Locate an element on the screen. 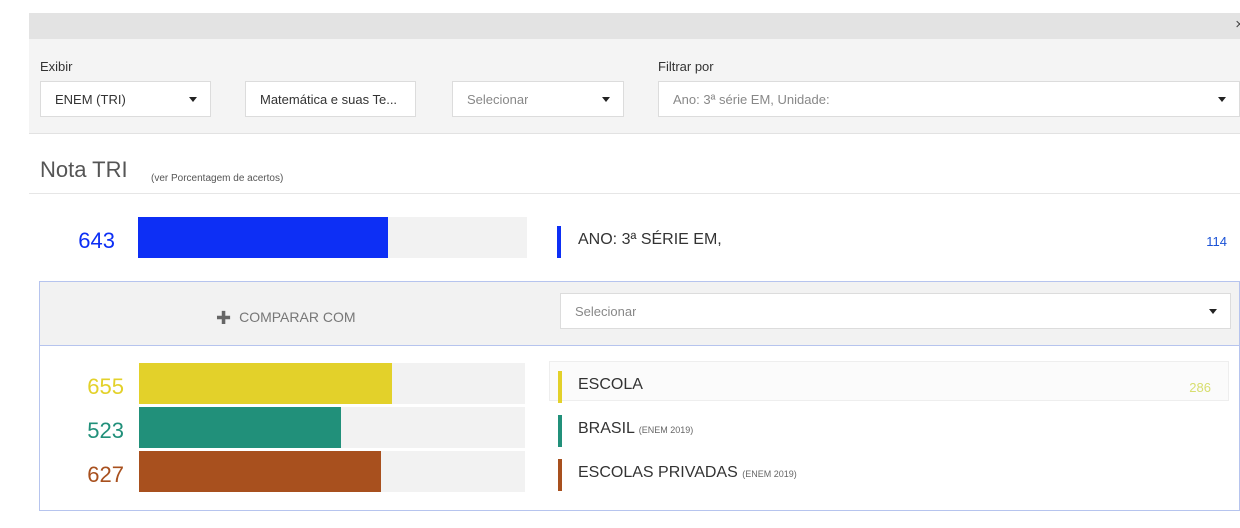 The image size is (1240, 528). close-button: × is located at coordinates (1237, 24).